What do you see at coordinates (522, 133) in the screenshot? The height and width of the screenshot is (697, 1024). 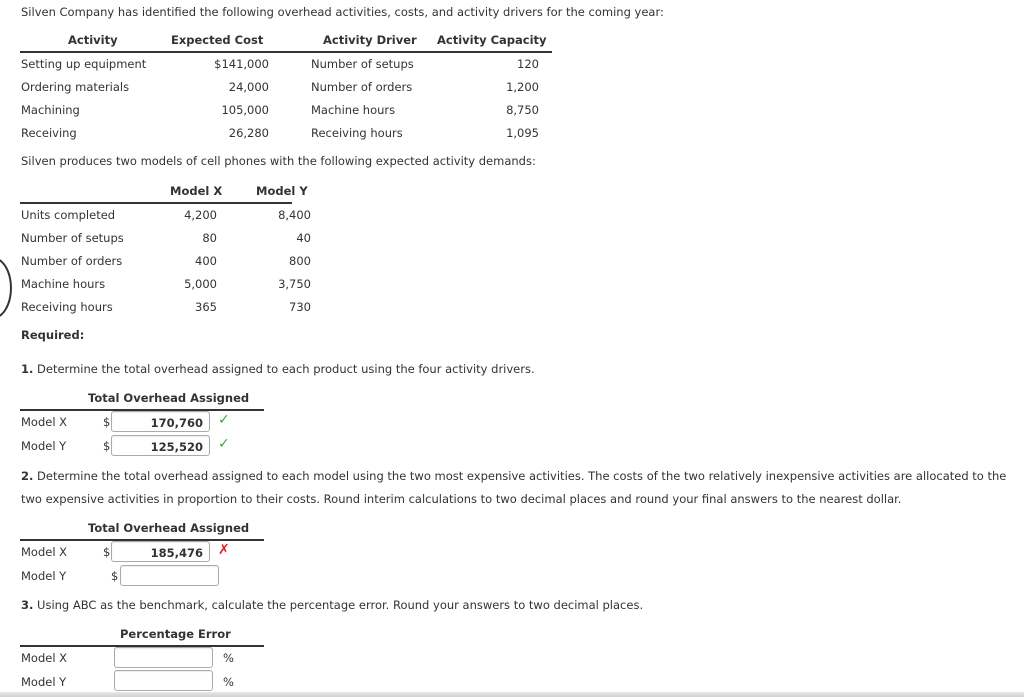 I see `activity-capacity: 1,095` at bounding box center [522, 133].